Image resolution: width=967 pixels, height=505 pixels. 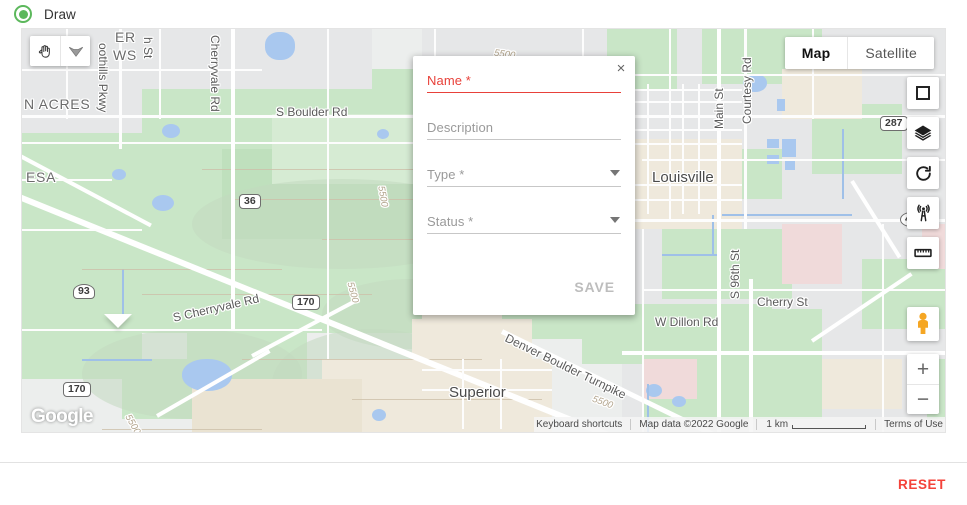 I want to click on refresh-icon, so click(x=923, y=173).